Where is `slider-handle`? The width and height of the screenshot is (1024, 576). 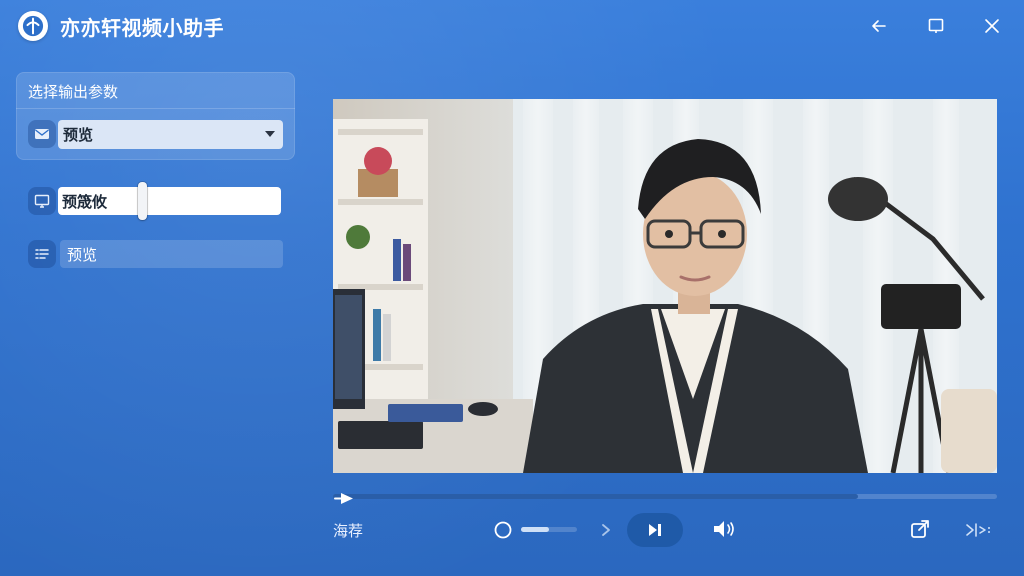 slider-handle is located at coordinates (142, 201).